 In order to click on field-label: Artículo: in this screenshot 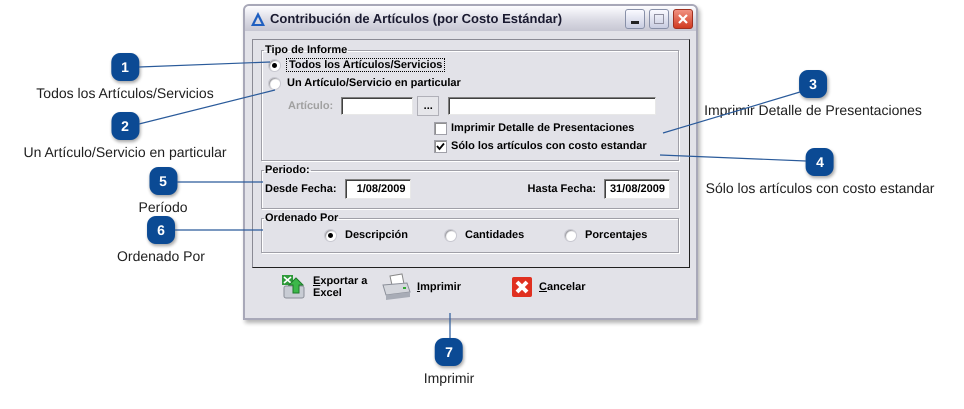, I will do `click(311, 106)`.